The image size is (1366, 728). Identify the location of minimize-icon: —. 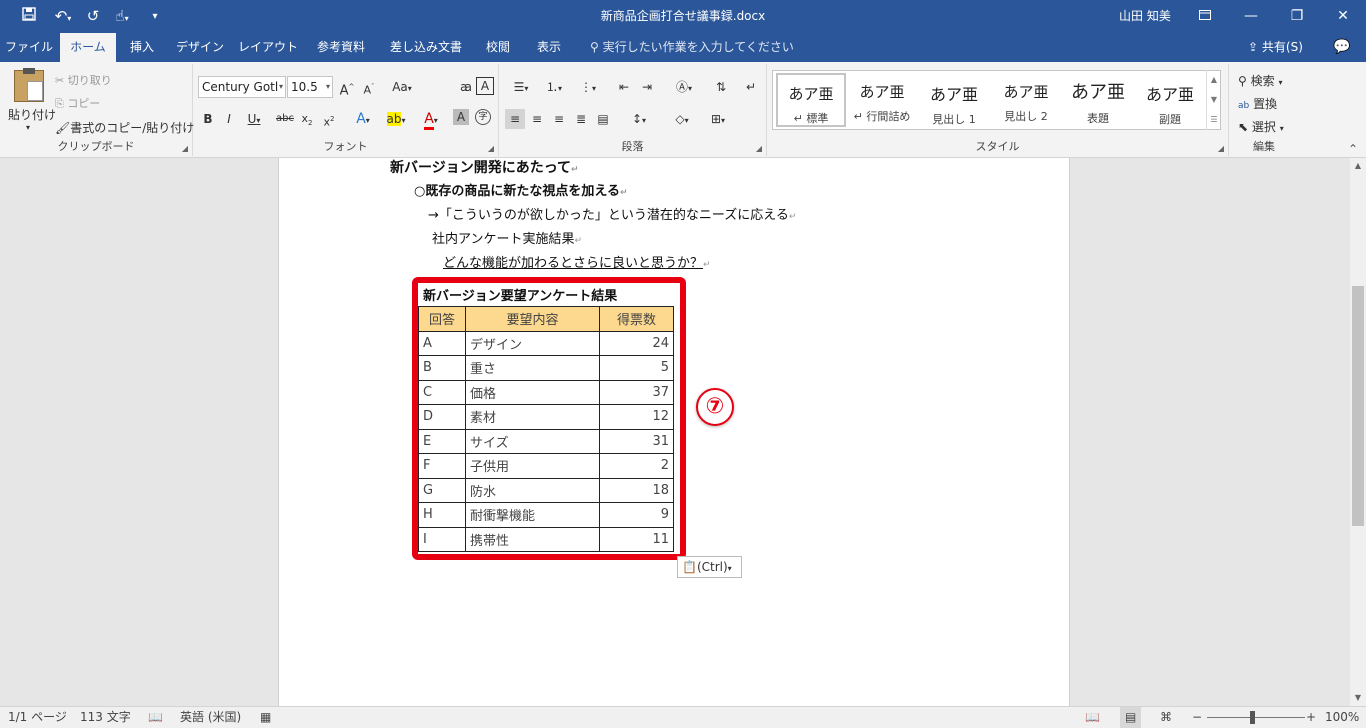
(1251, 16).